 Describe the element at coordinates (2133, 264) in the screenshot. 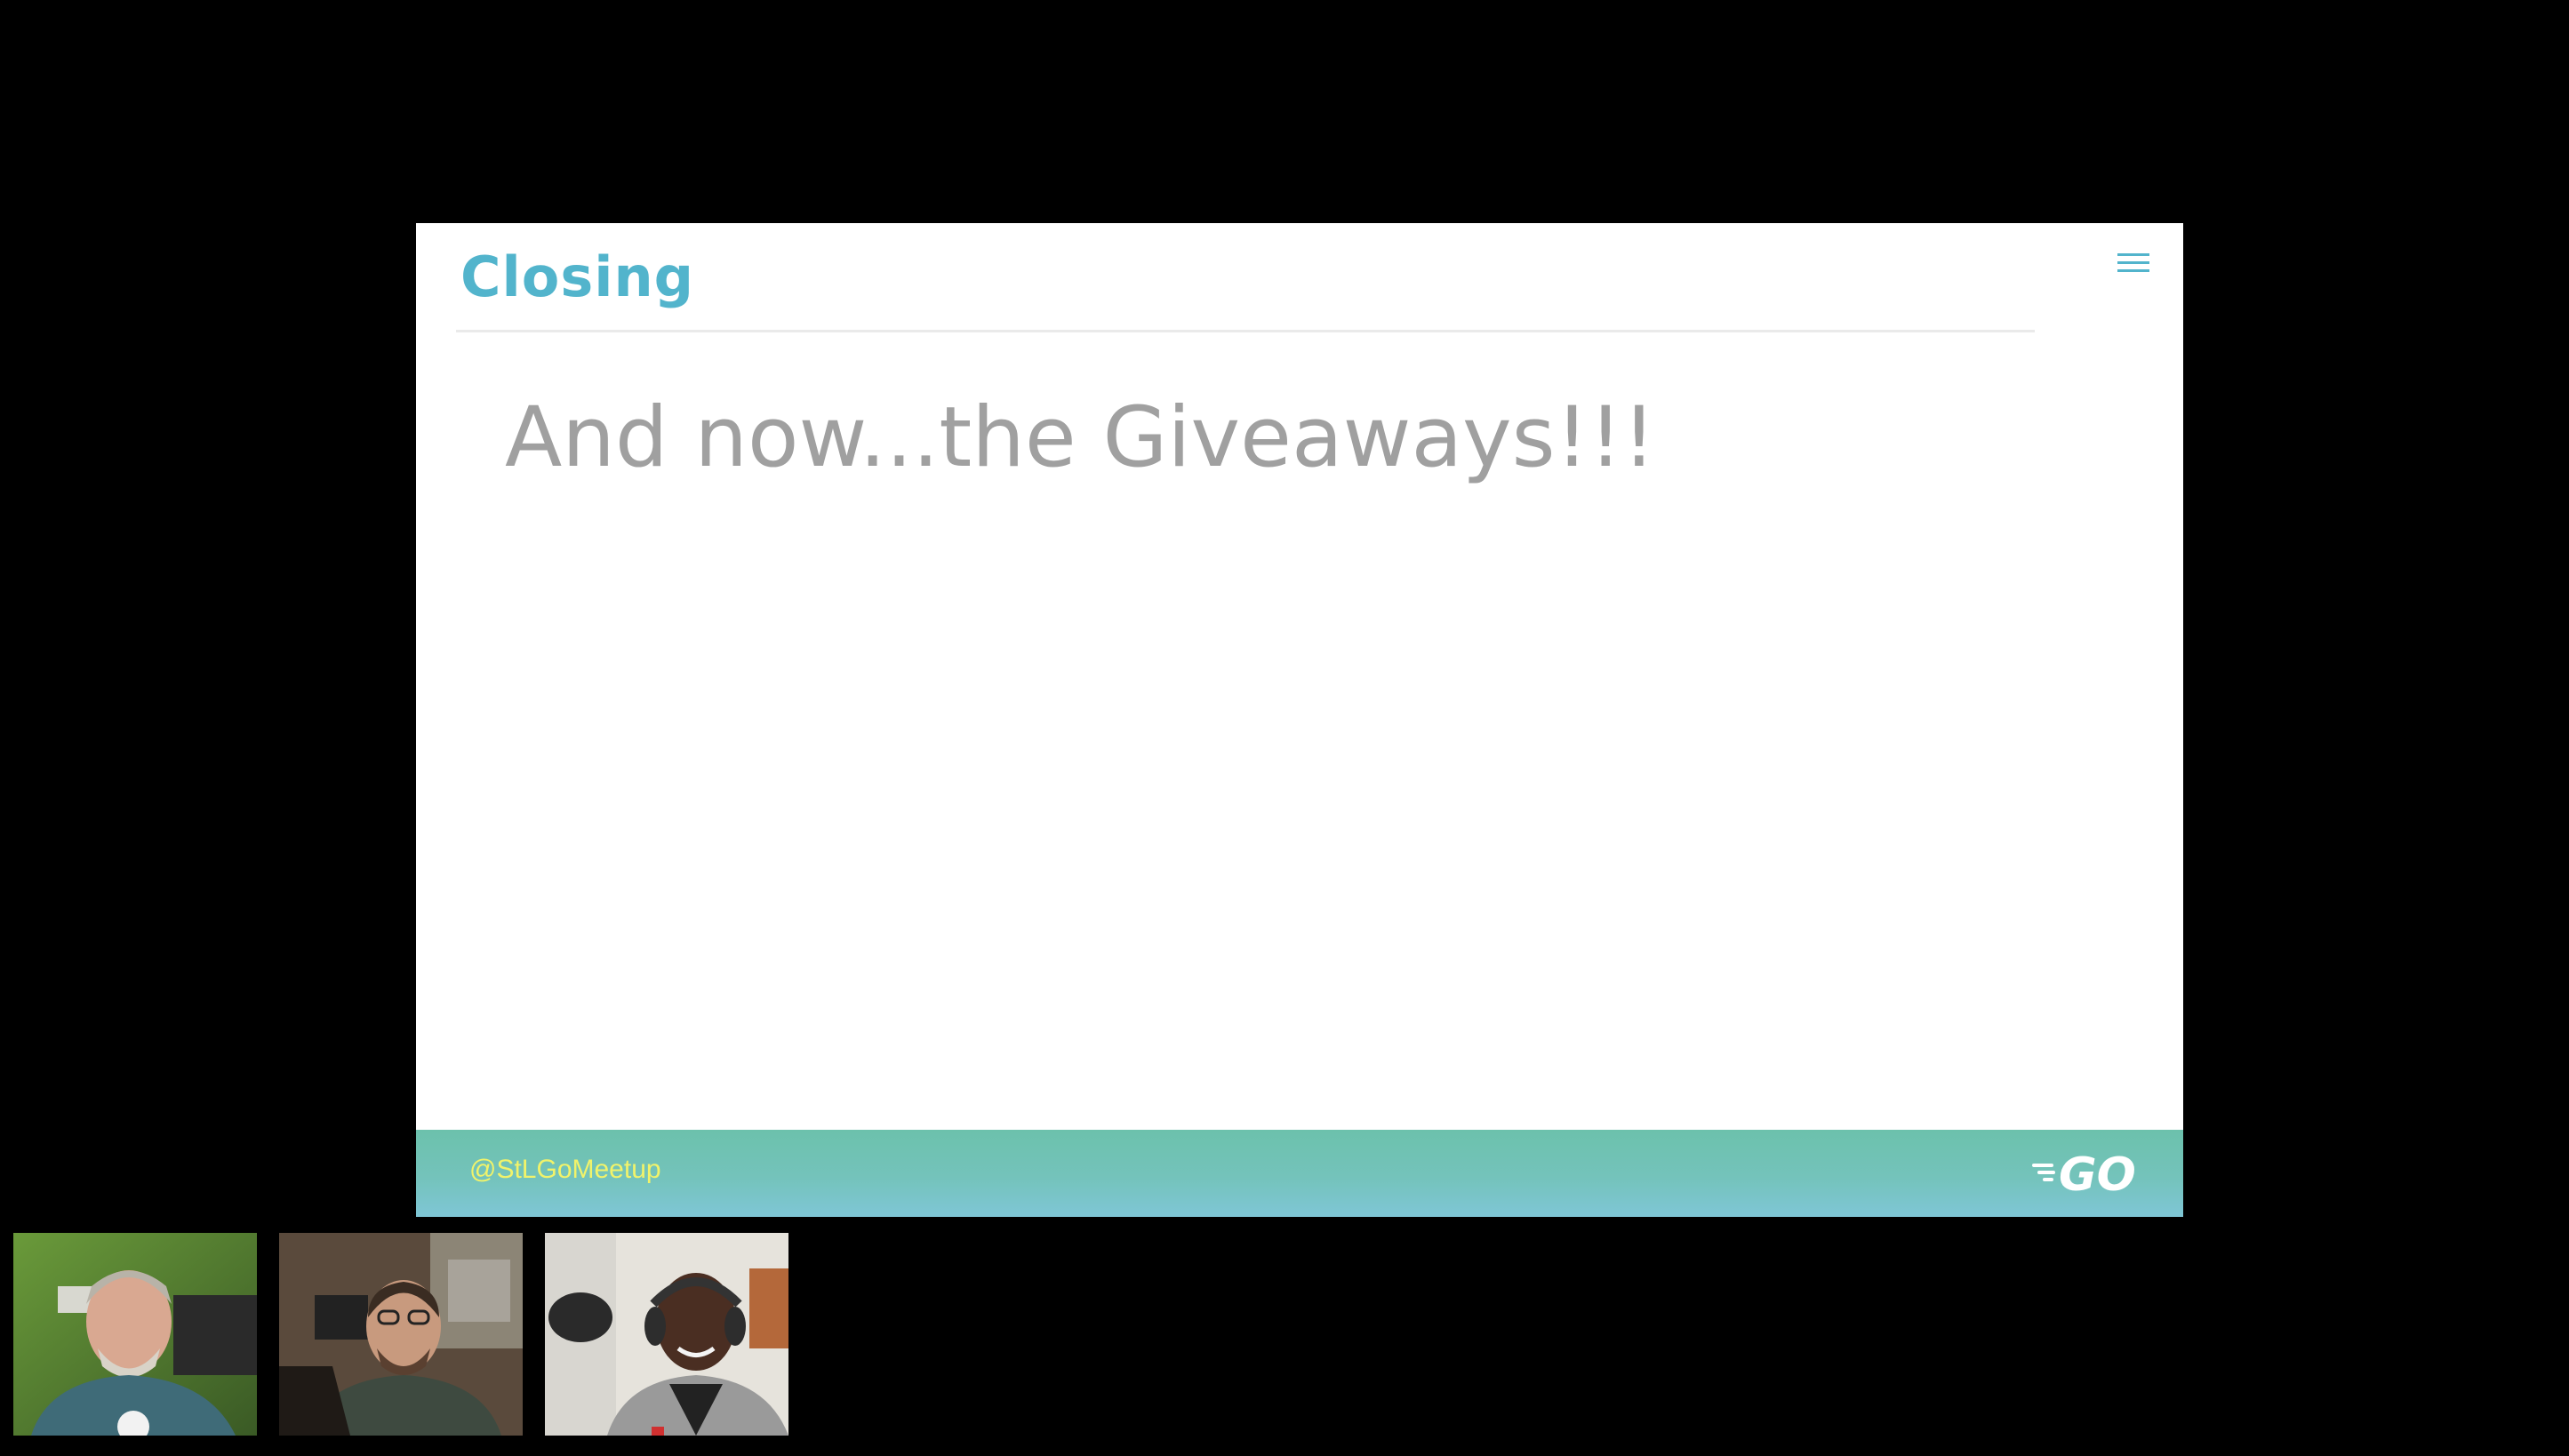

I see `hamburger-menu-icon` at that location.